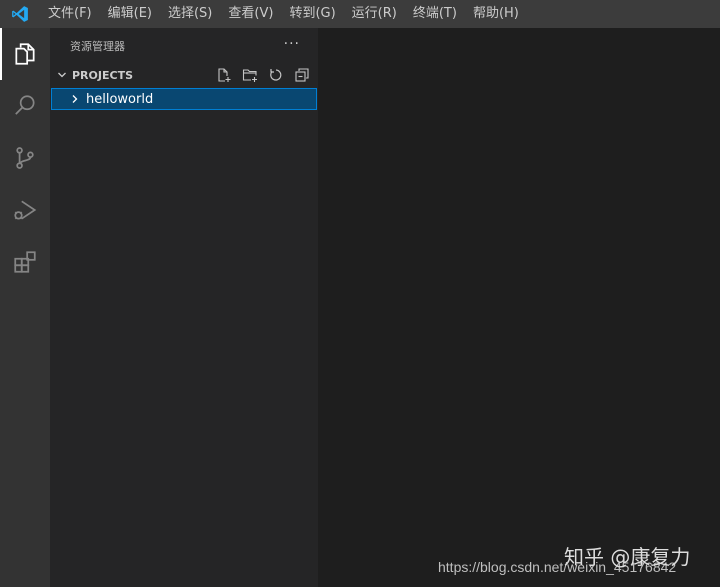  Describe the element at coordinates (70, 14) in the screenshot. I see `menu-file: 文件(F)` at that location.